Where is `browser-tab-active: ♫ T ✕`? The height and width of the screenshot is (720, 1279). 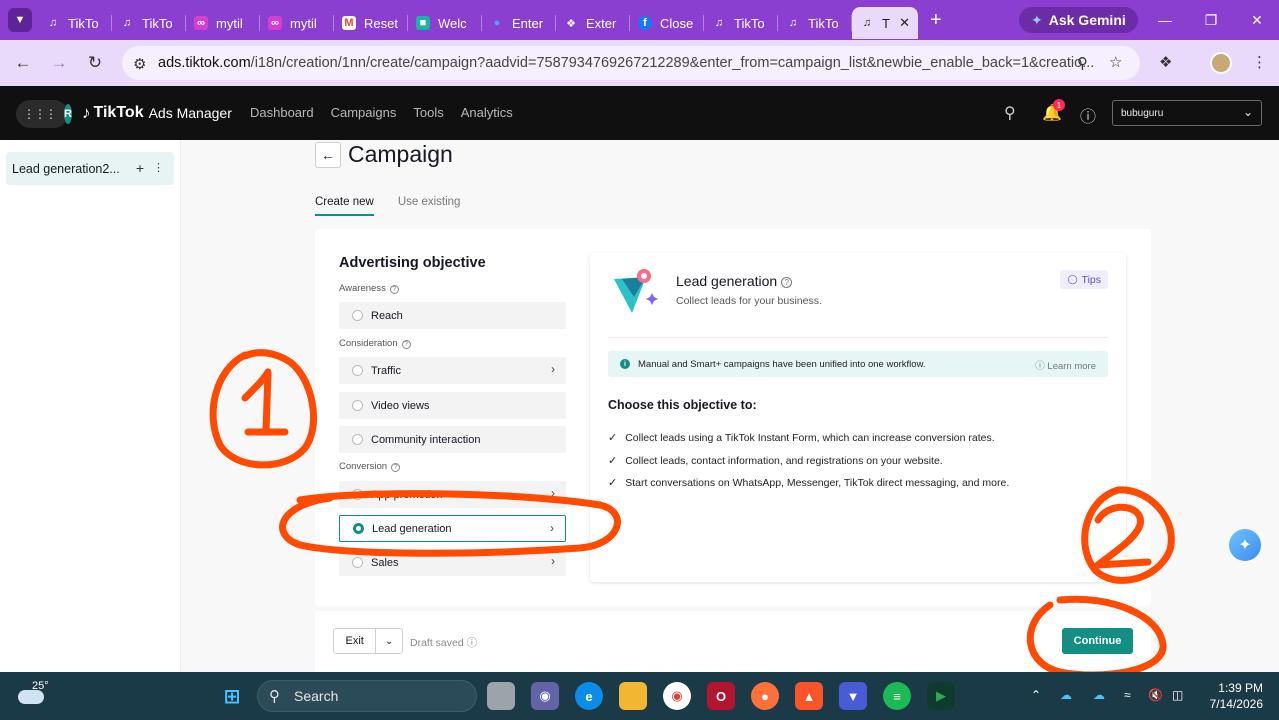
browser-tab-active: ♫ T ✕ is located at coordinates (885, 23).